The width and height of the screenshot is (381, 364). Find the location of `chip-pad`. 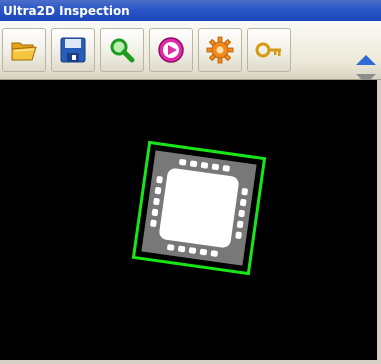

chip-pad is located at coordinates (199, 208).